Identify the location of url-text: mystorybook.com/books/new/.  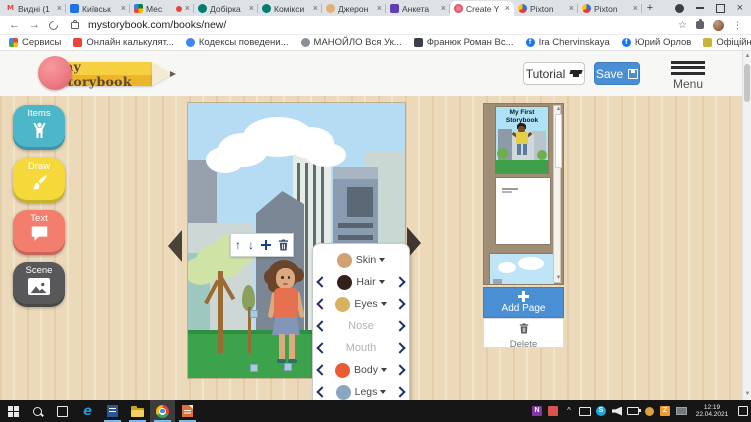
(378, 25).